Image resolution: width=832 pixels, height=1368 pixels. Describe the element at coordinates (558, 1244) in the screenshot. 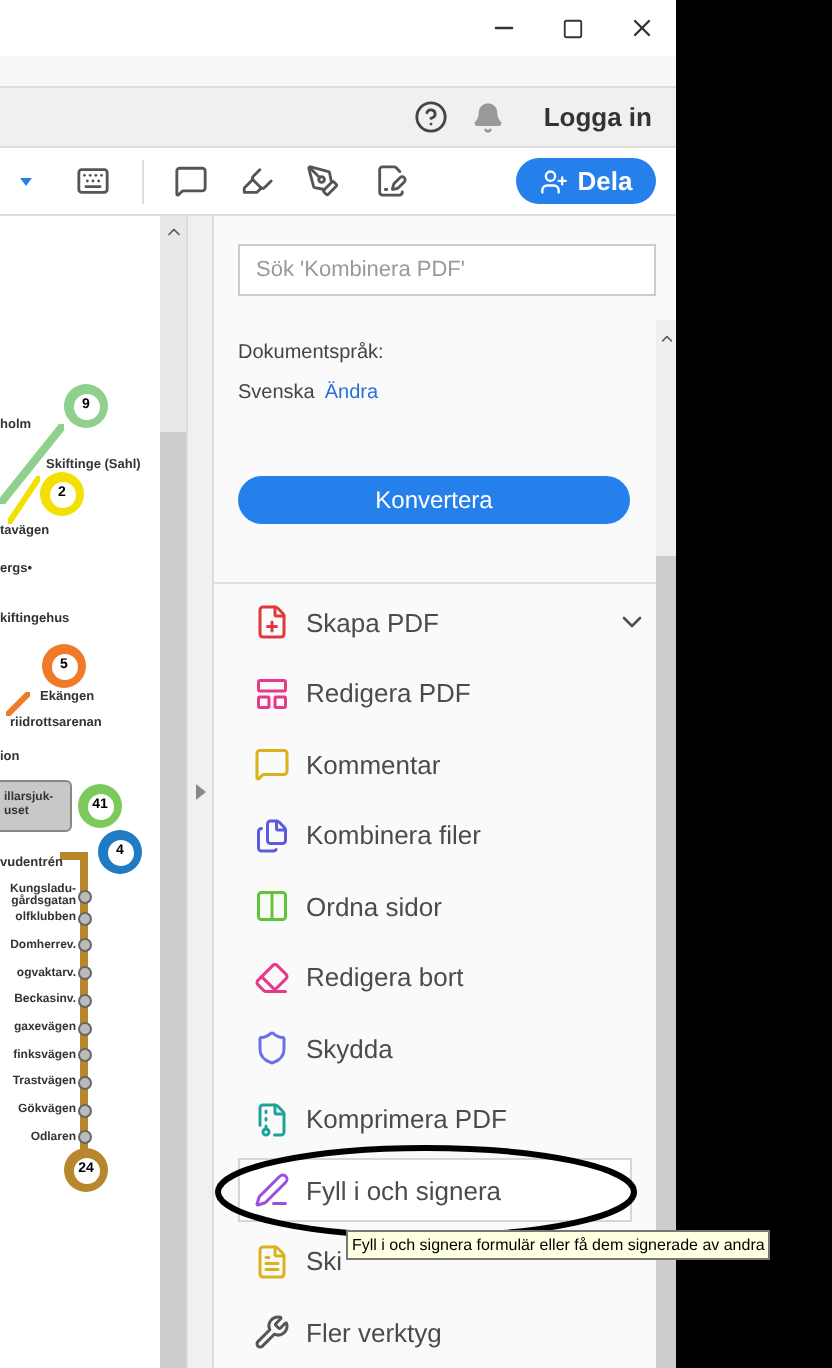

I see `tooltip: Fyll i och signera formulär eller få dem signerade av andra` at that location.